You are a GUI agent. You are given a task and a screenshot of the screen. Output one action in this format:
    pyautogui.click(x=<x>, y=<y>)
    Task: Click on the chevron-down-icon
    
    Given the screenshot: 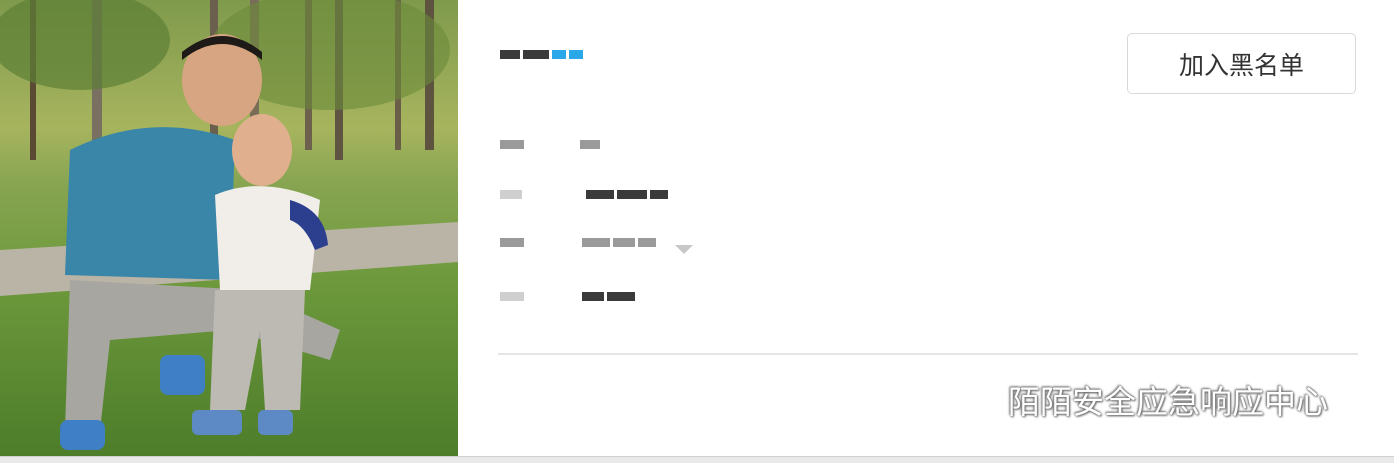 What is the action you would take?
    pyautogui.click(x=684, y=249)
    